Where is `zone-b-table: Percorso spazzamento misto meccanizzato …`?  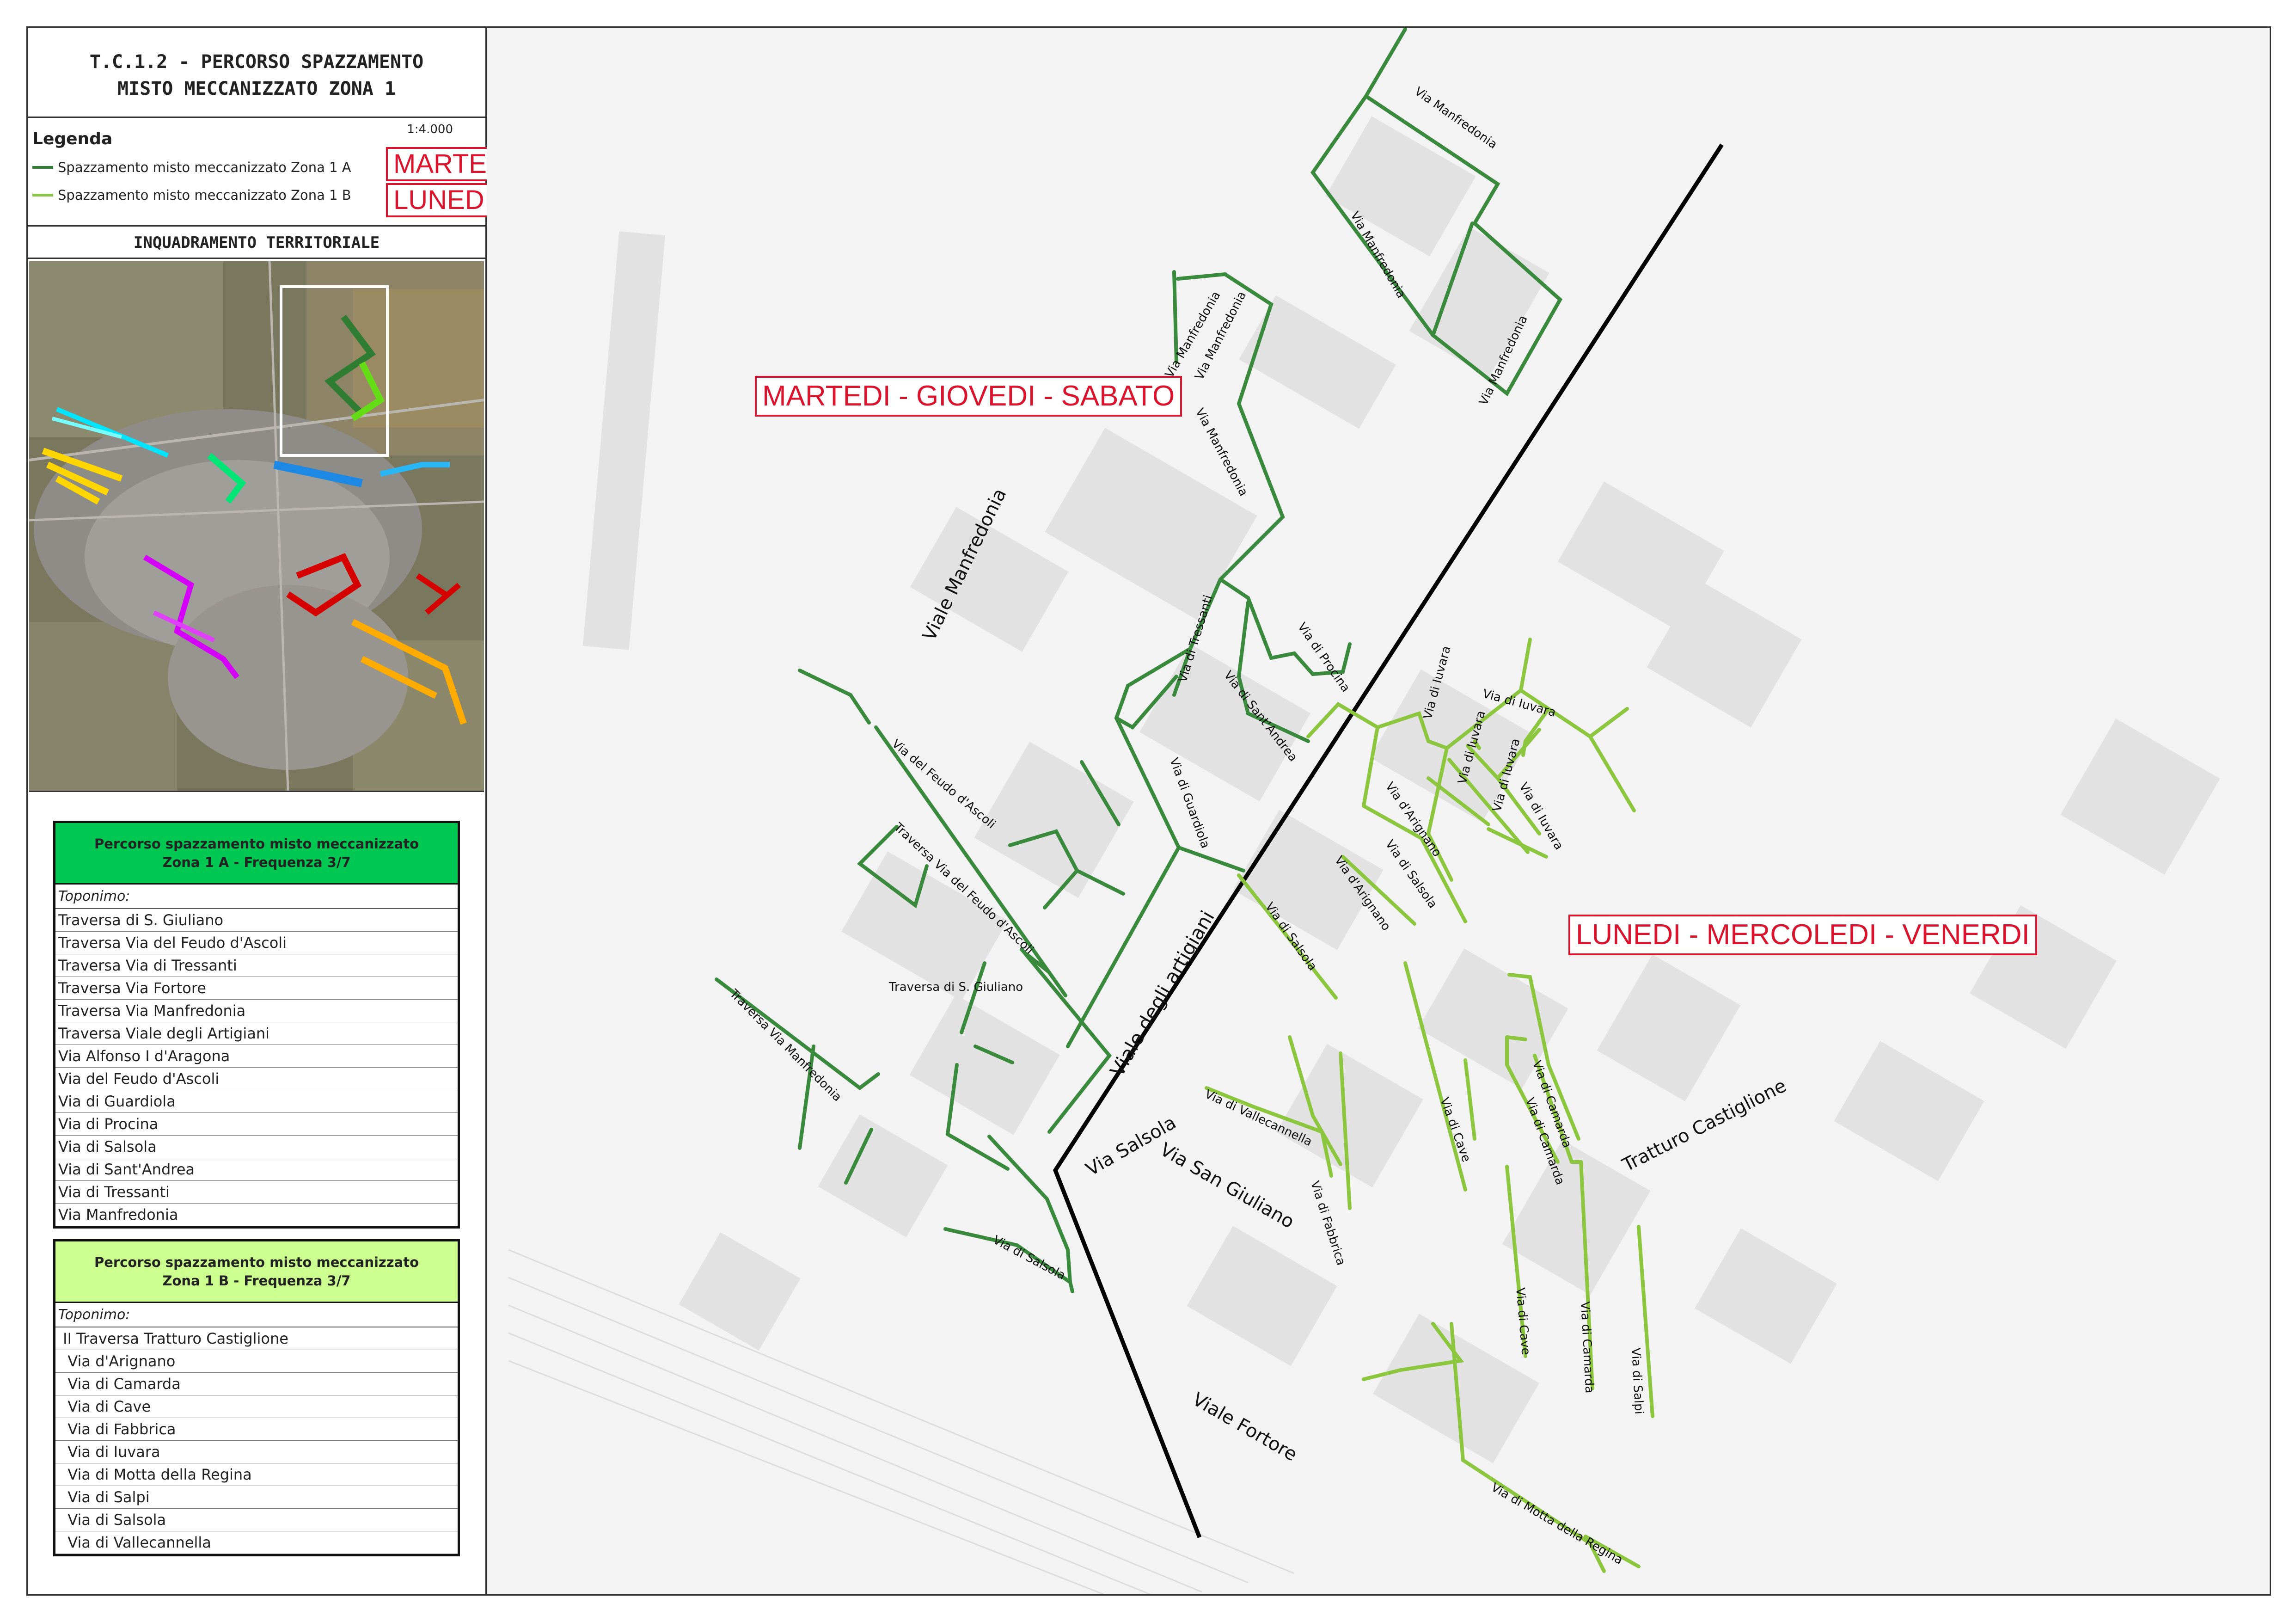 zone-b-table: Percorso spazzamento misto meccanizzato … is located at coordinates (256, 1398).